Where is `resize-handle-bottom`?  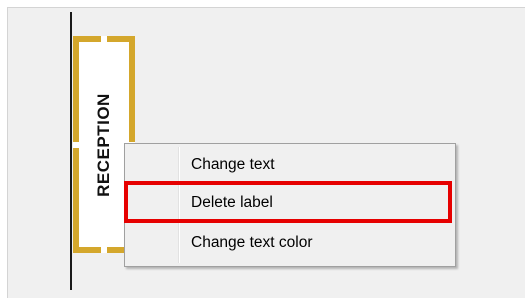 resize-handle-bottom is located at coordinates (104, 250).